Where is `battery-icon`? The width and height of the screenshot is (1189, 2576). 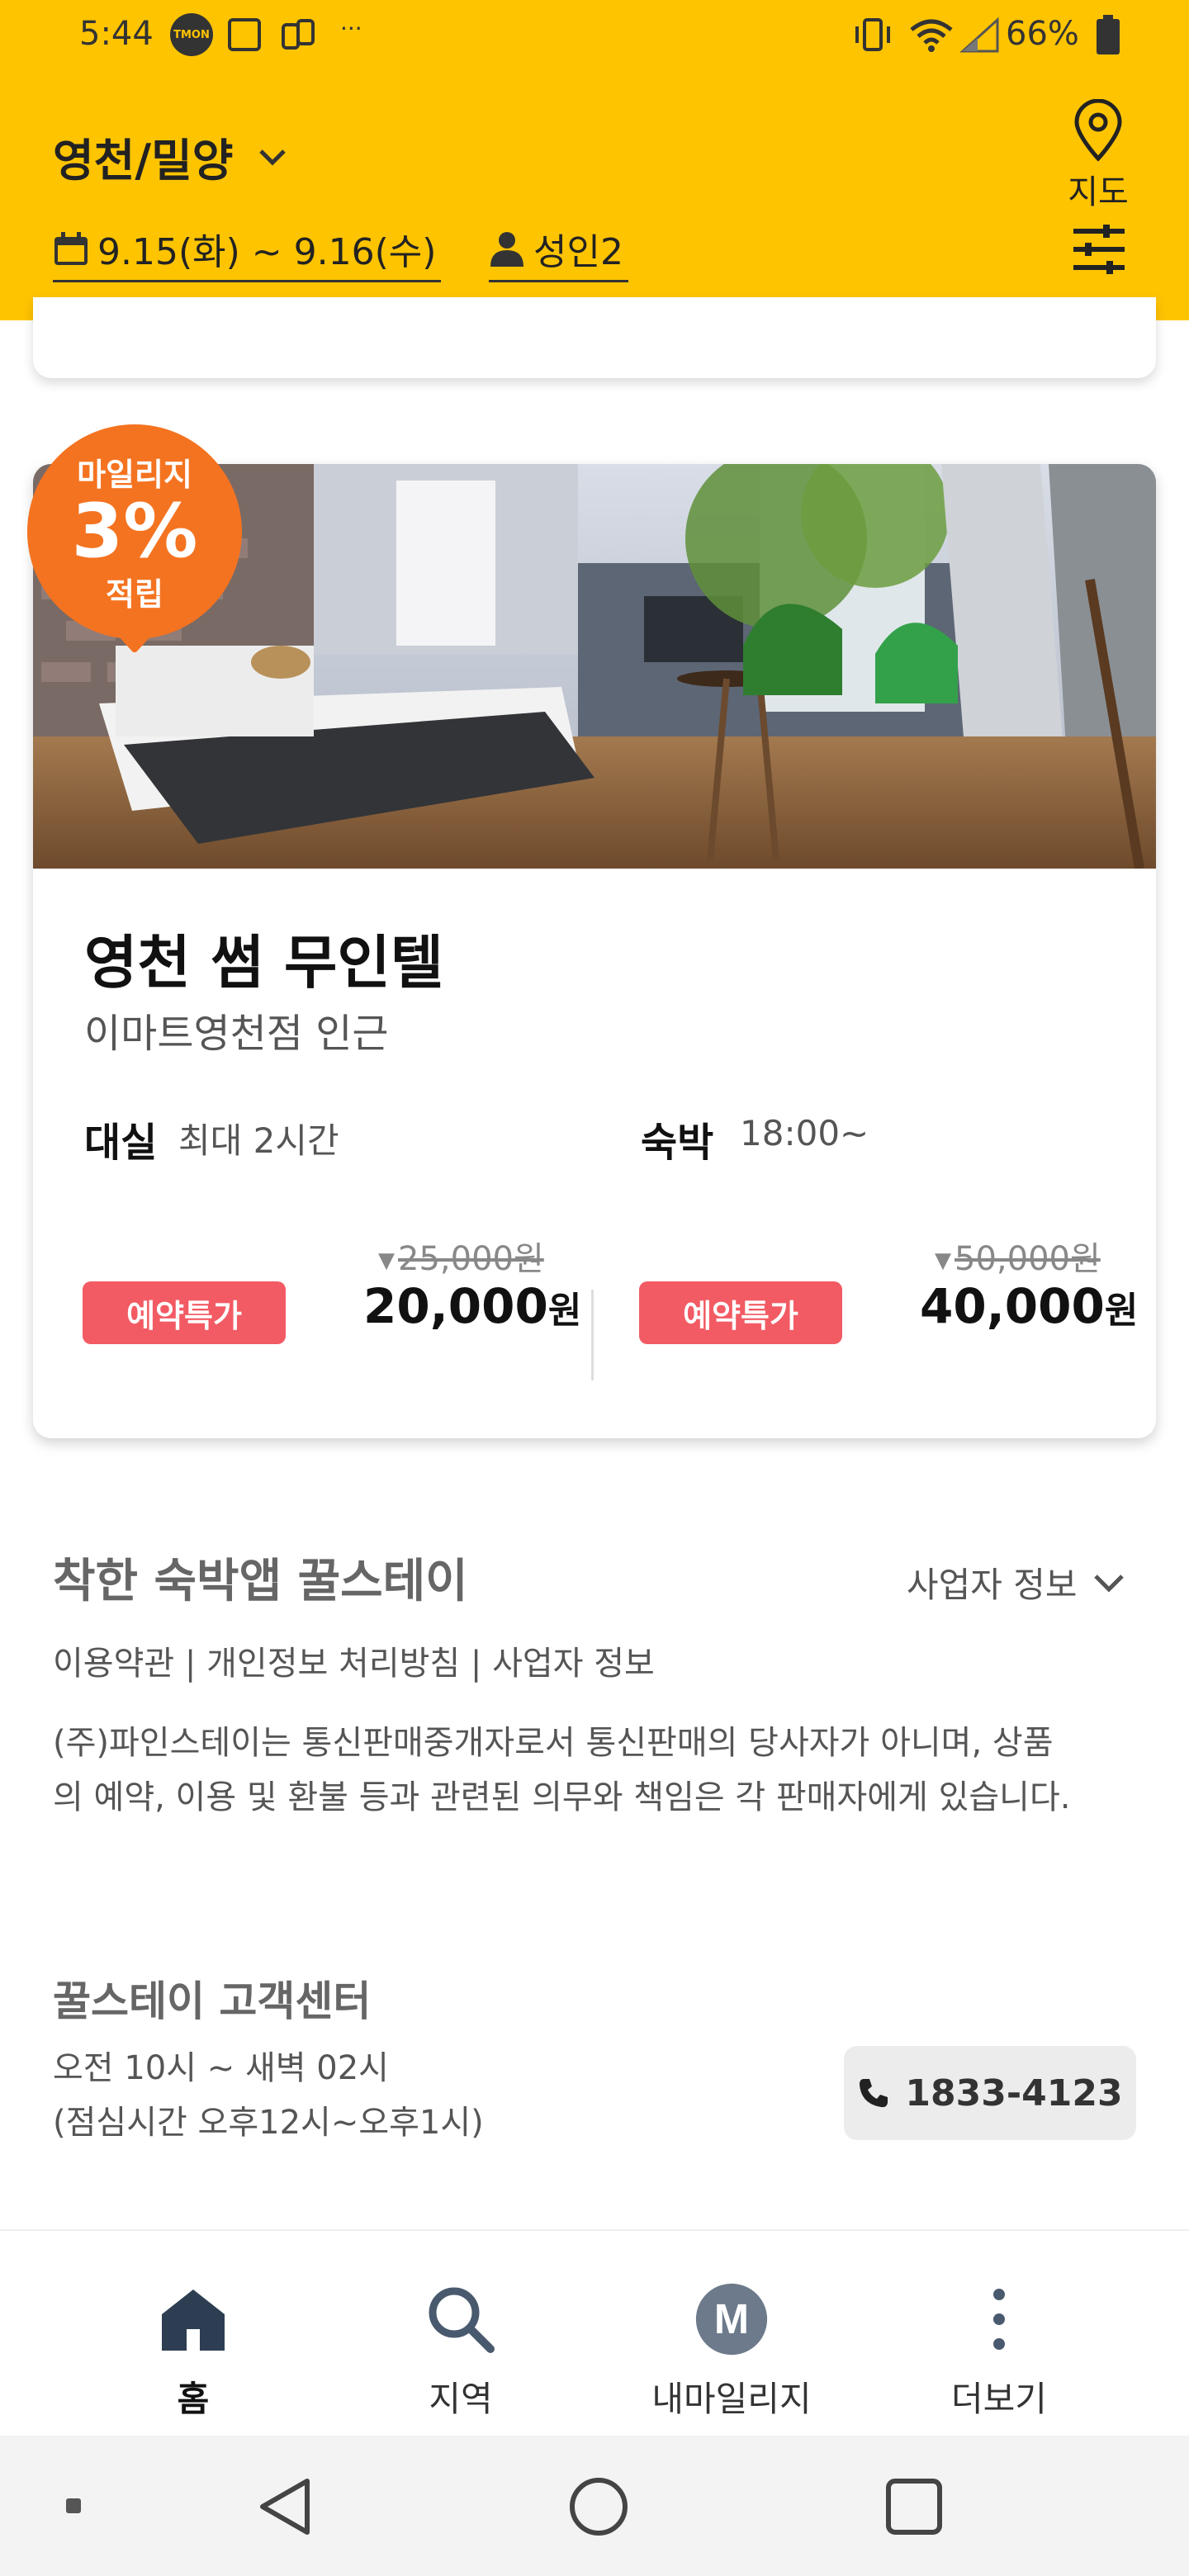 battery-icon is located at coordinates (1108, 35).